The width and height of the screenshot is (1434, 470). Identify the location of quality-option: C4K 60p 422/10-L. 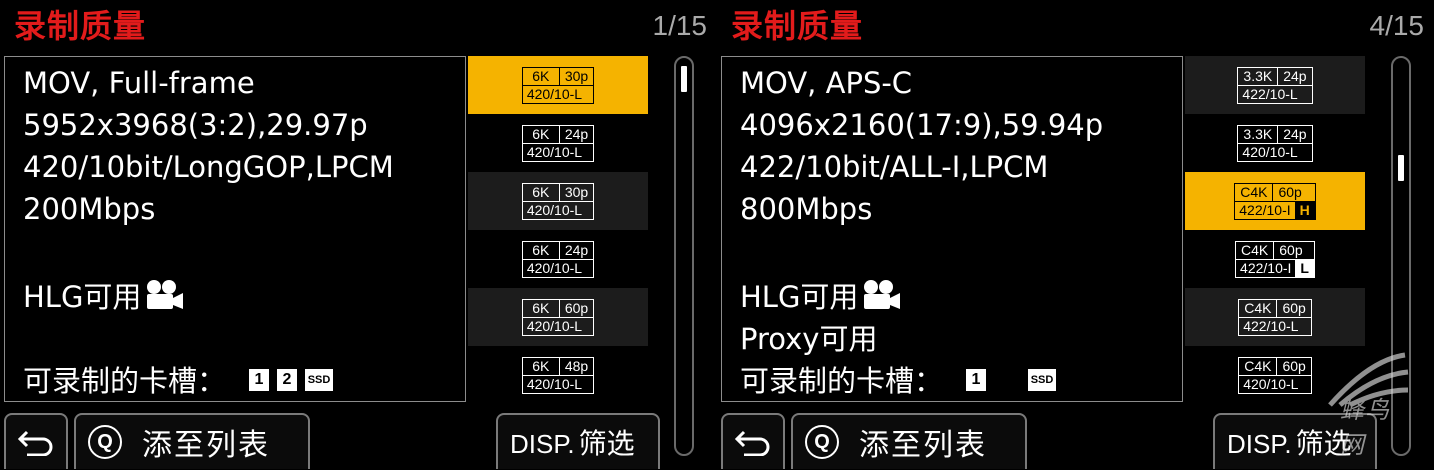
(1275, 317).